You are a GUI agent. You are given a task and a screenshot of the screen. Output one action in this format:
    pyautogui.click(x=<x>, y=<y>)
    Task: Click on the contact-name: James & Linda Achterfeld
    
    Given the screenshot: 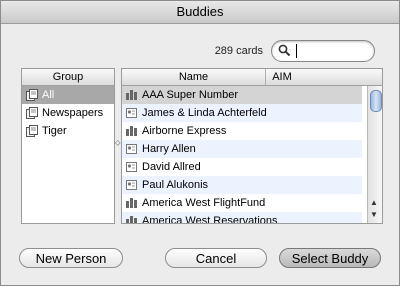 What is the action you would take?
    pyautogui.click(x=204, y=113)
    